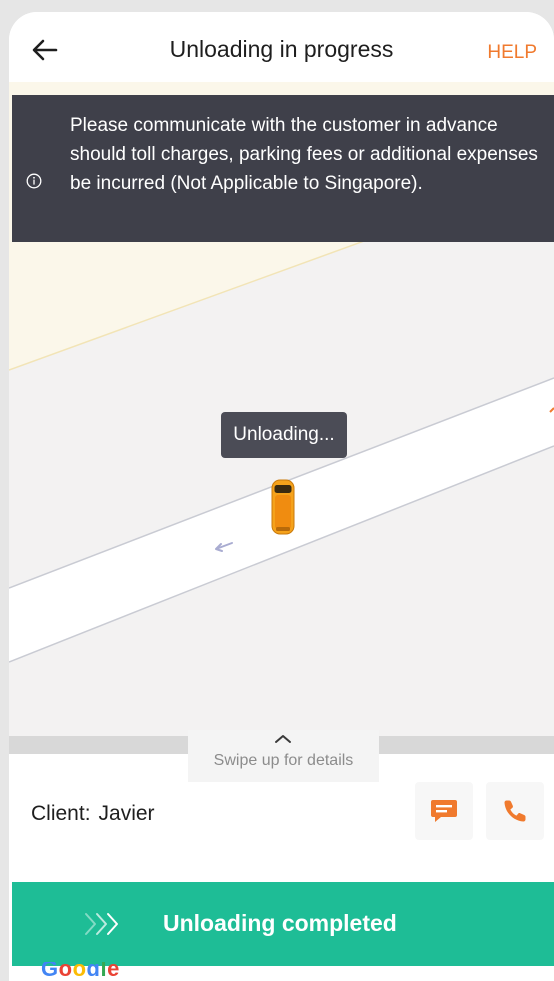 The width and height of the screenshot is (554, 981). I want to click on swipe-up-handle: Swipe up for details, so click(283, 756).